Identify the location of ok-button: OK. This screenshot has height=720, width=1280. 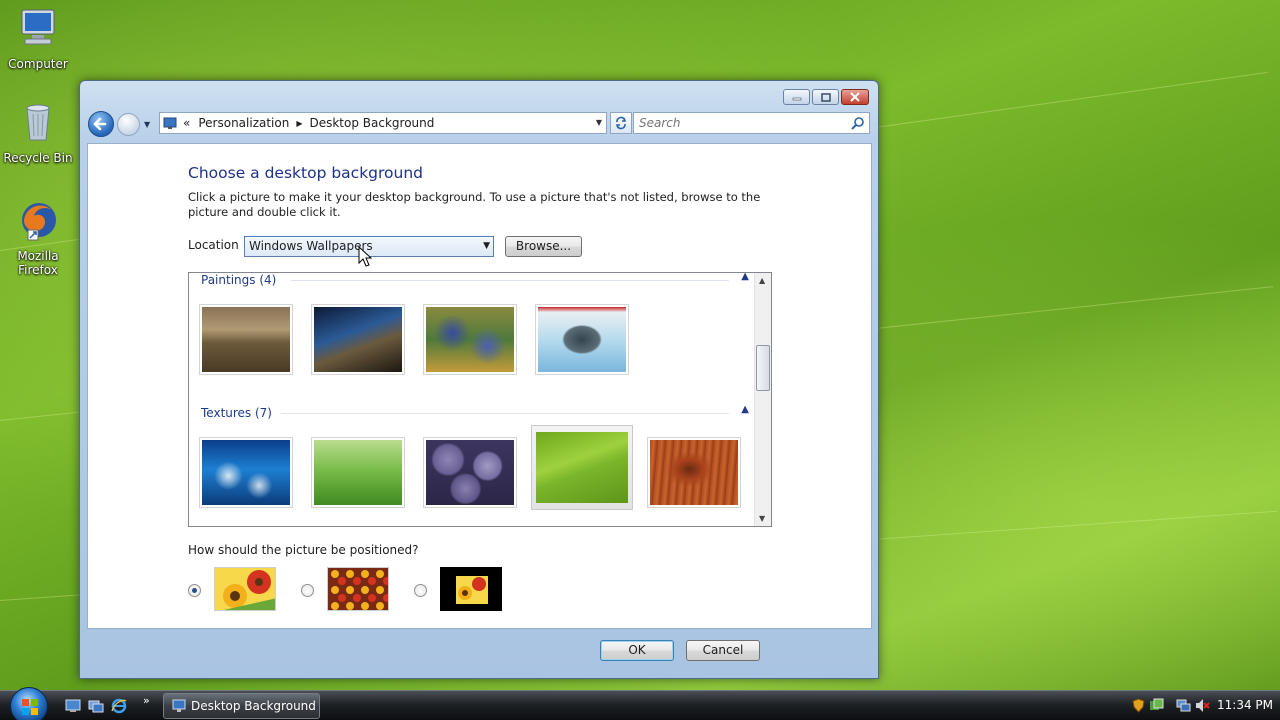
(637, 650).